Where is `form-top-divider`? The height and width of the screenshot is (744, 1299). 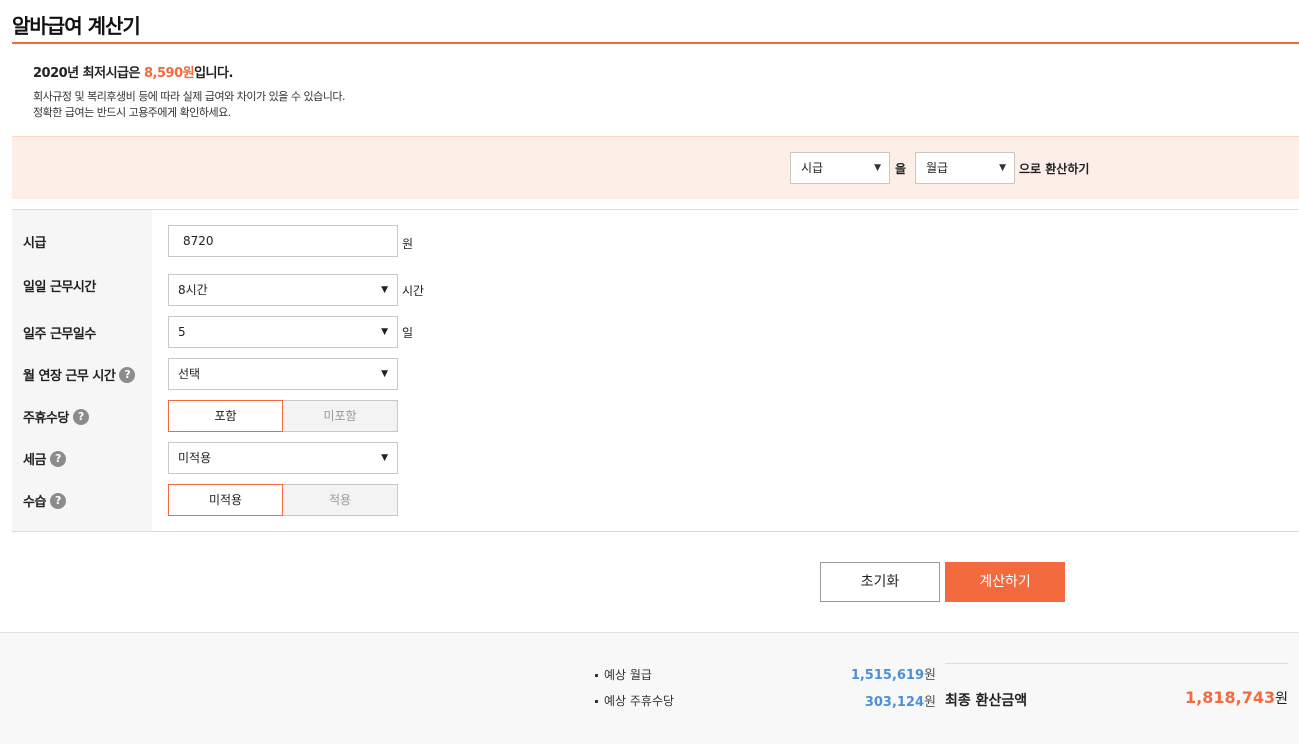
form-top-divider is located at coordinates (655, 209).